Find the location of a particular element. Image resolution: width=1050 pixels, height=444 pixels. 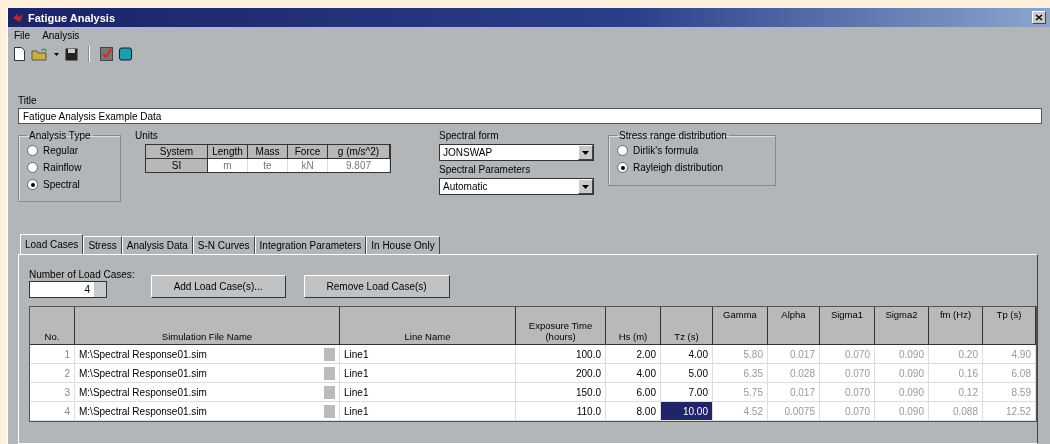

tab: Analysis Data is located at coordinates (157, 245).